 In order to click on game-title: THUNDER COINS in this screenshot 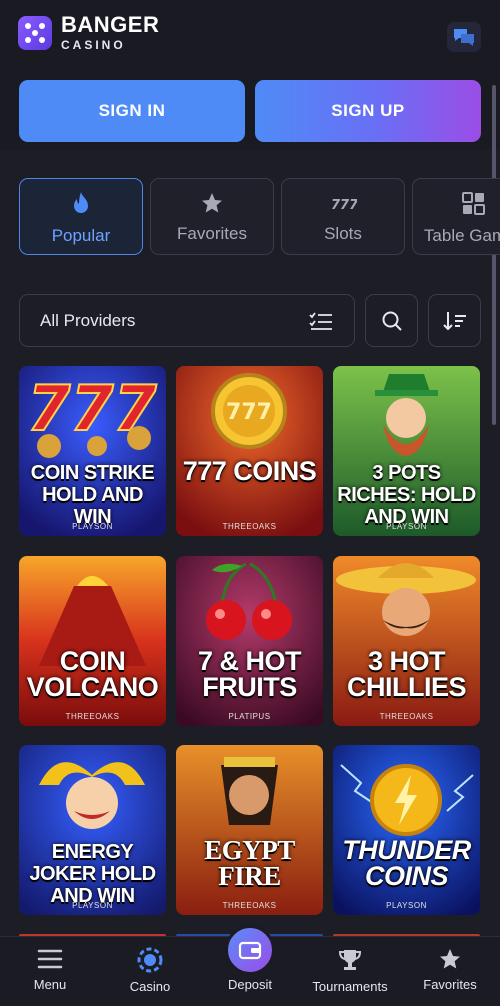, I will do `click(406, 863)`.